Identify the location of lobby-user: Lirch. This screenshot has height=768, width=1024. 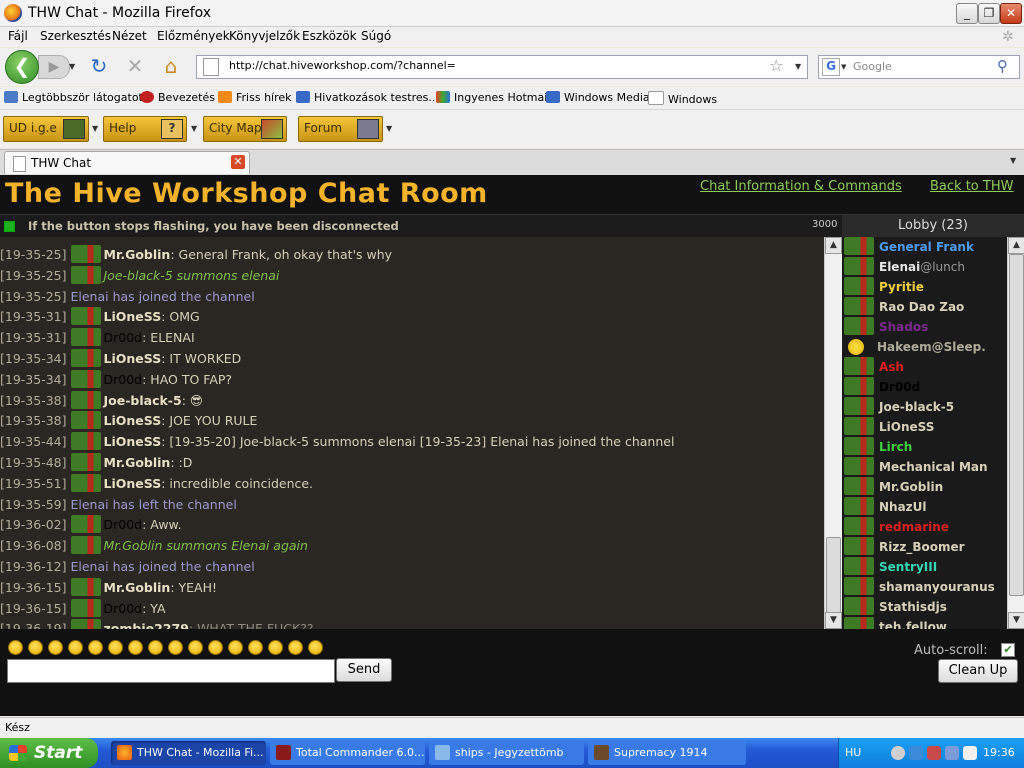
(924, 447).